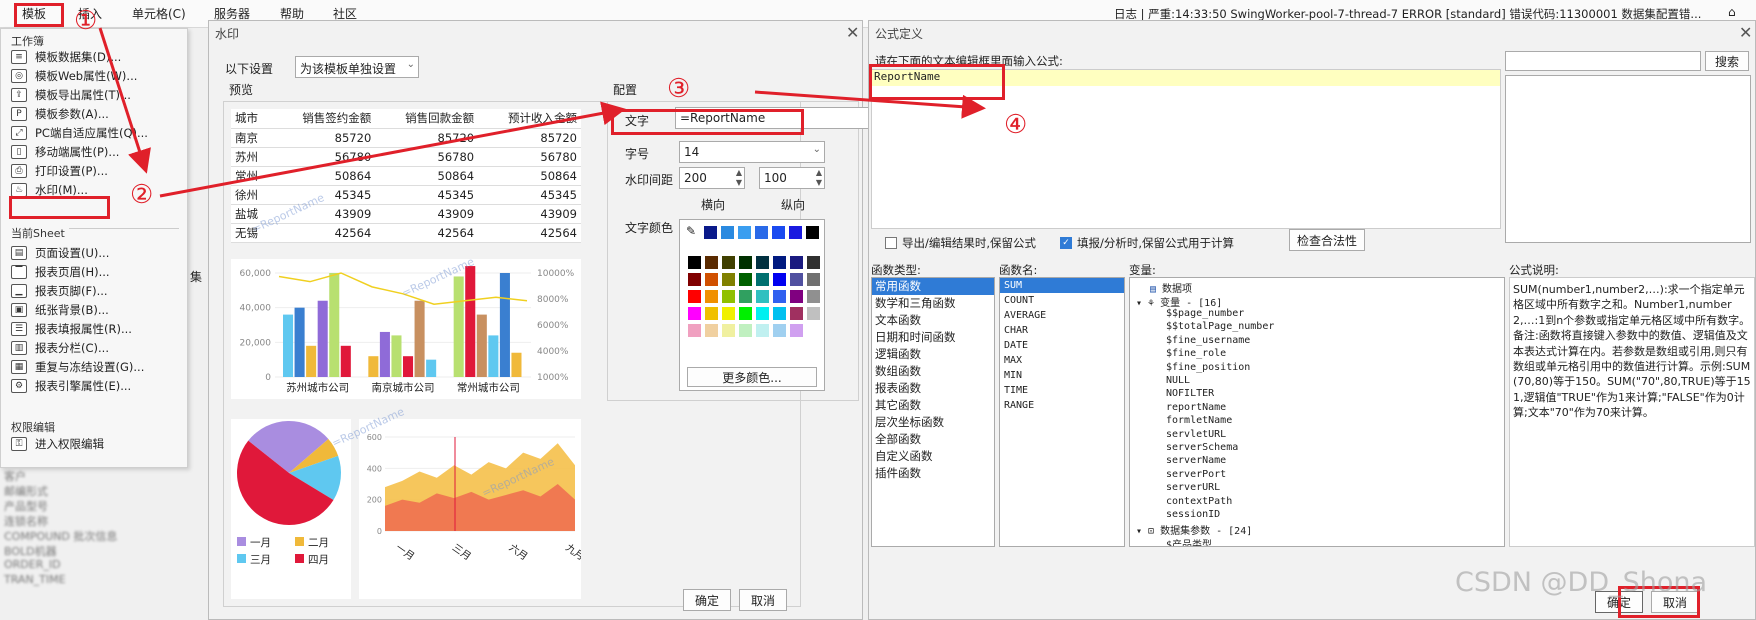  Describe the element at coordinates (1208, 340) in the screenshot. I see `variable-item: $fine_username` at that location.